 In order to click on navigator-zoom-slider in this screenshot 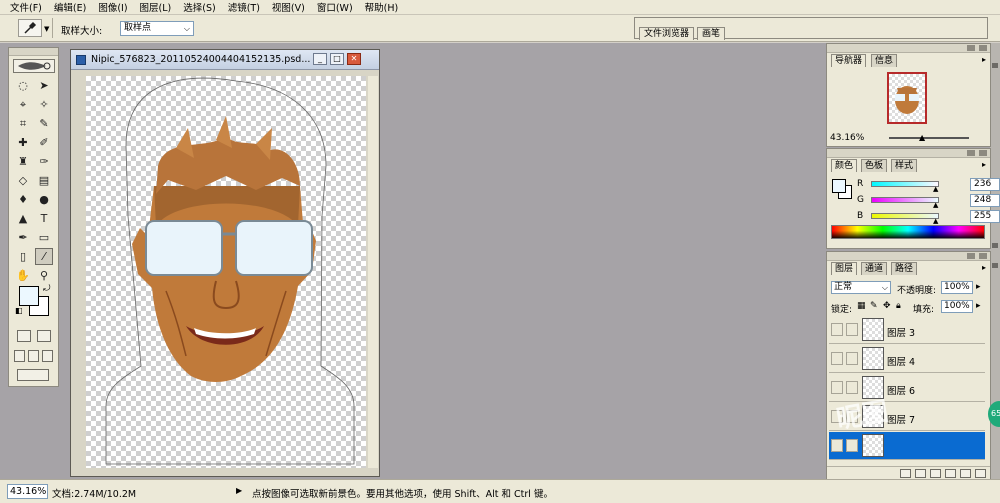, I will do `click(929, 138)`.